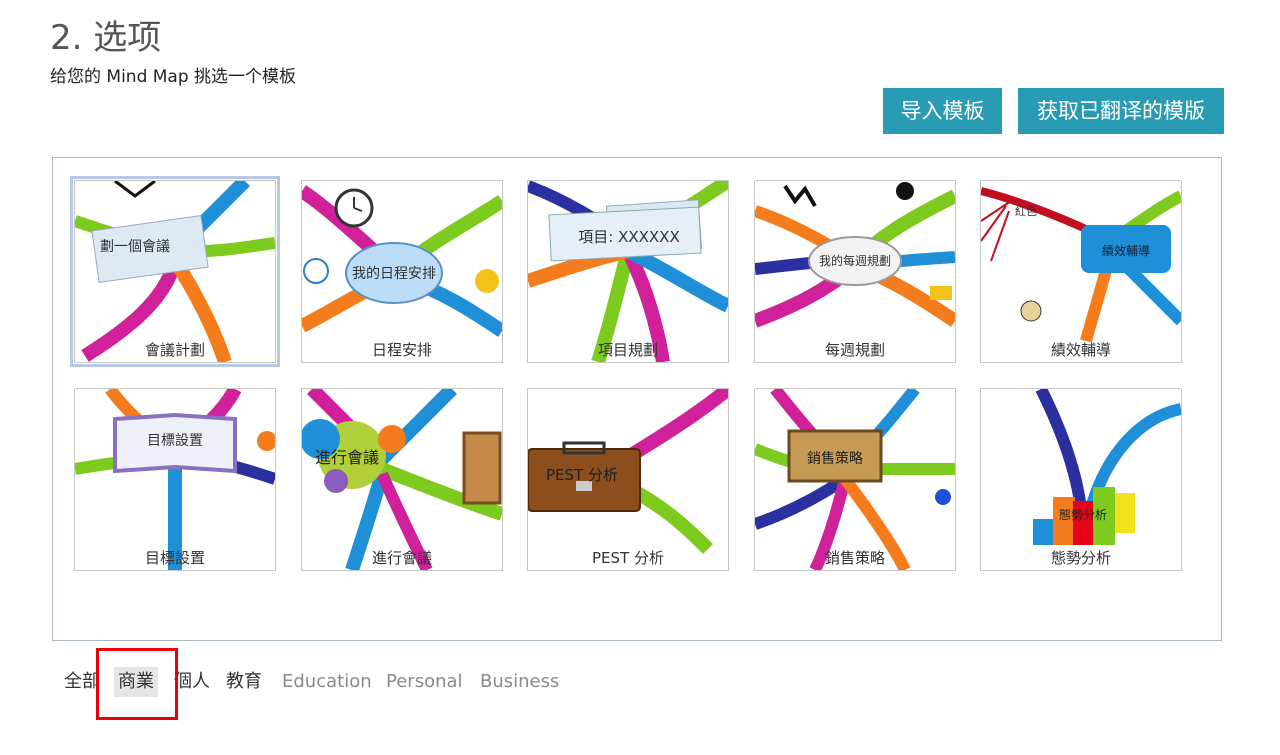 This screenshot has width=1280, height=755. Describe the element at coordinates (855, 271) in the screenshot. I see `template-tile-weekly-plan: 我的每週規劃 每週規劃` at that location.